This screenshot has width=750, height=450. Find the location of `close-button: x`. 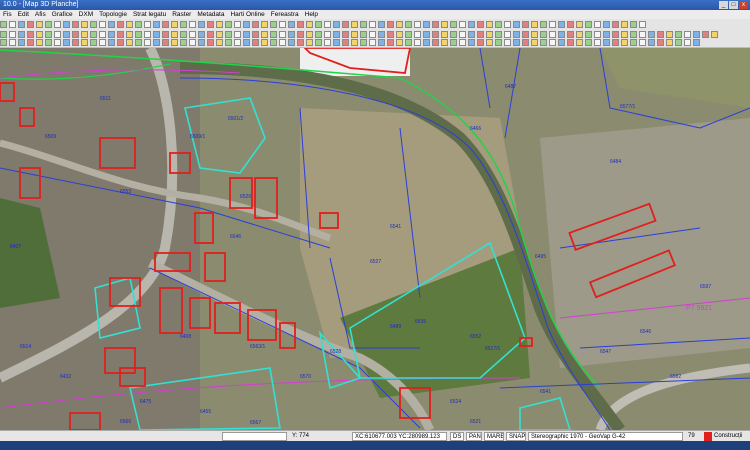

close-button: x is located at coordinates (743, 5).